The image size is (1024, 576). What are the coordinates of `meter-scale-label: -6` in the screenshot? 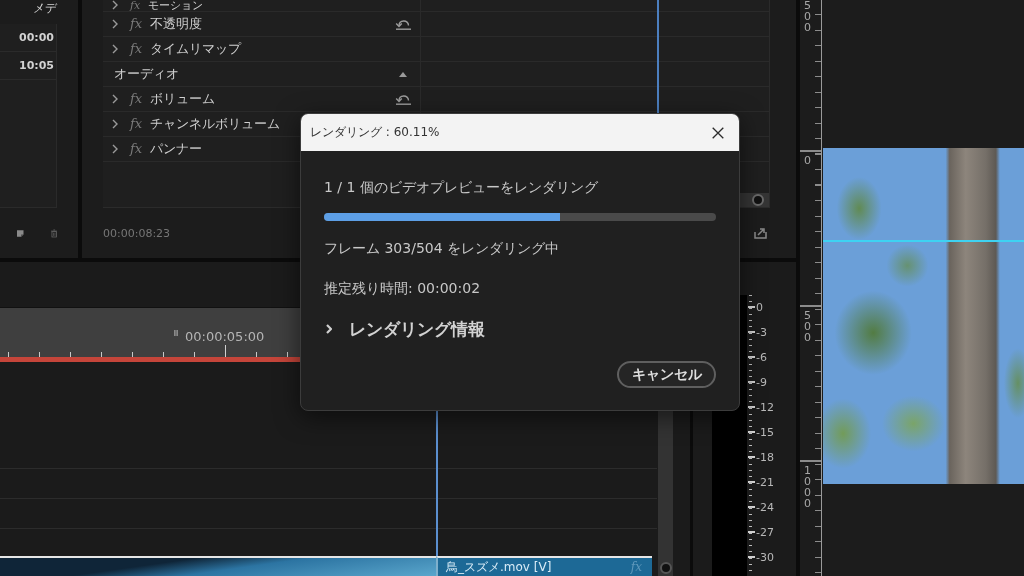 It's located at (762, 358).